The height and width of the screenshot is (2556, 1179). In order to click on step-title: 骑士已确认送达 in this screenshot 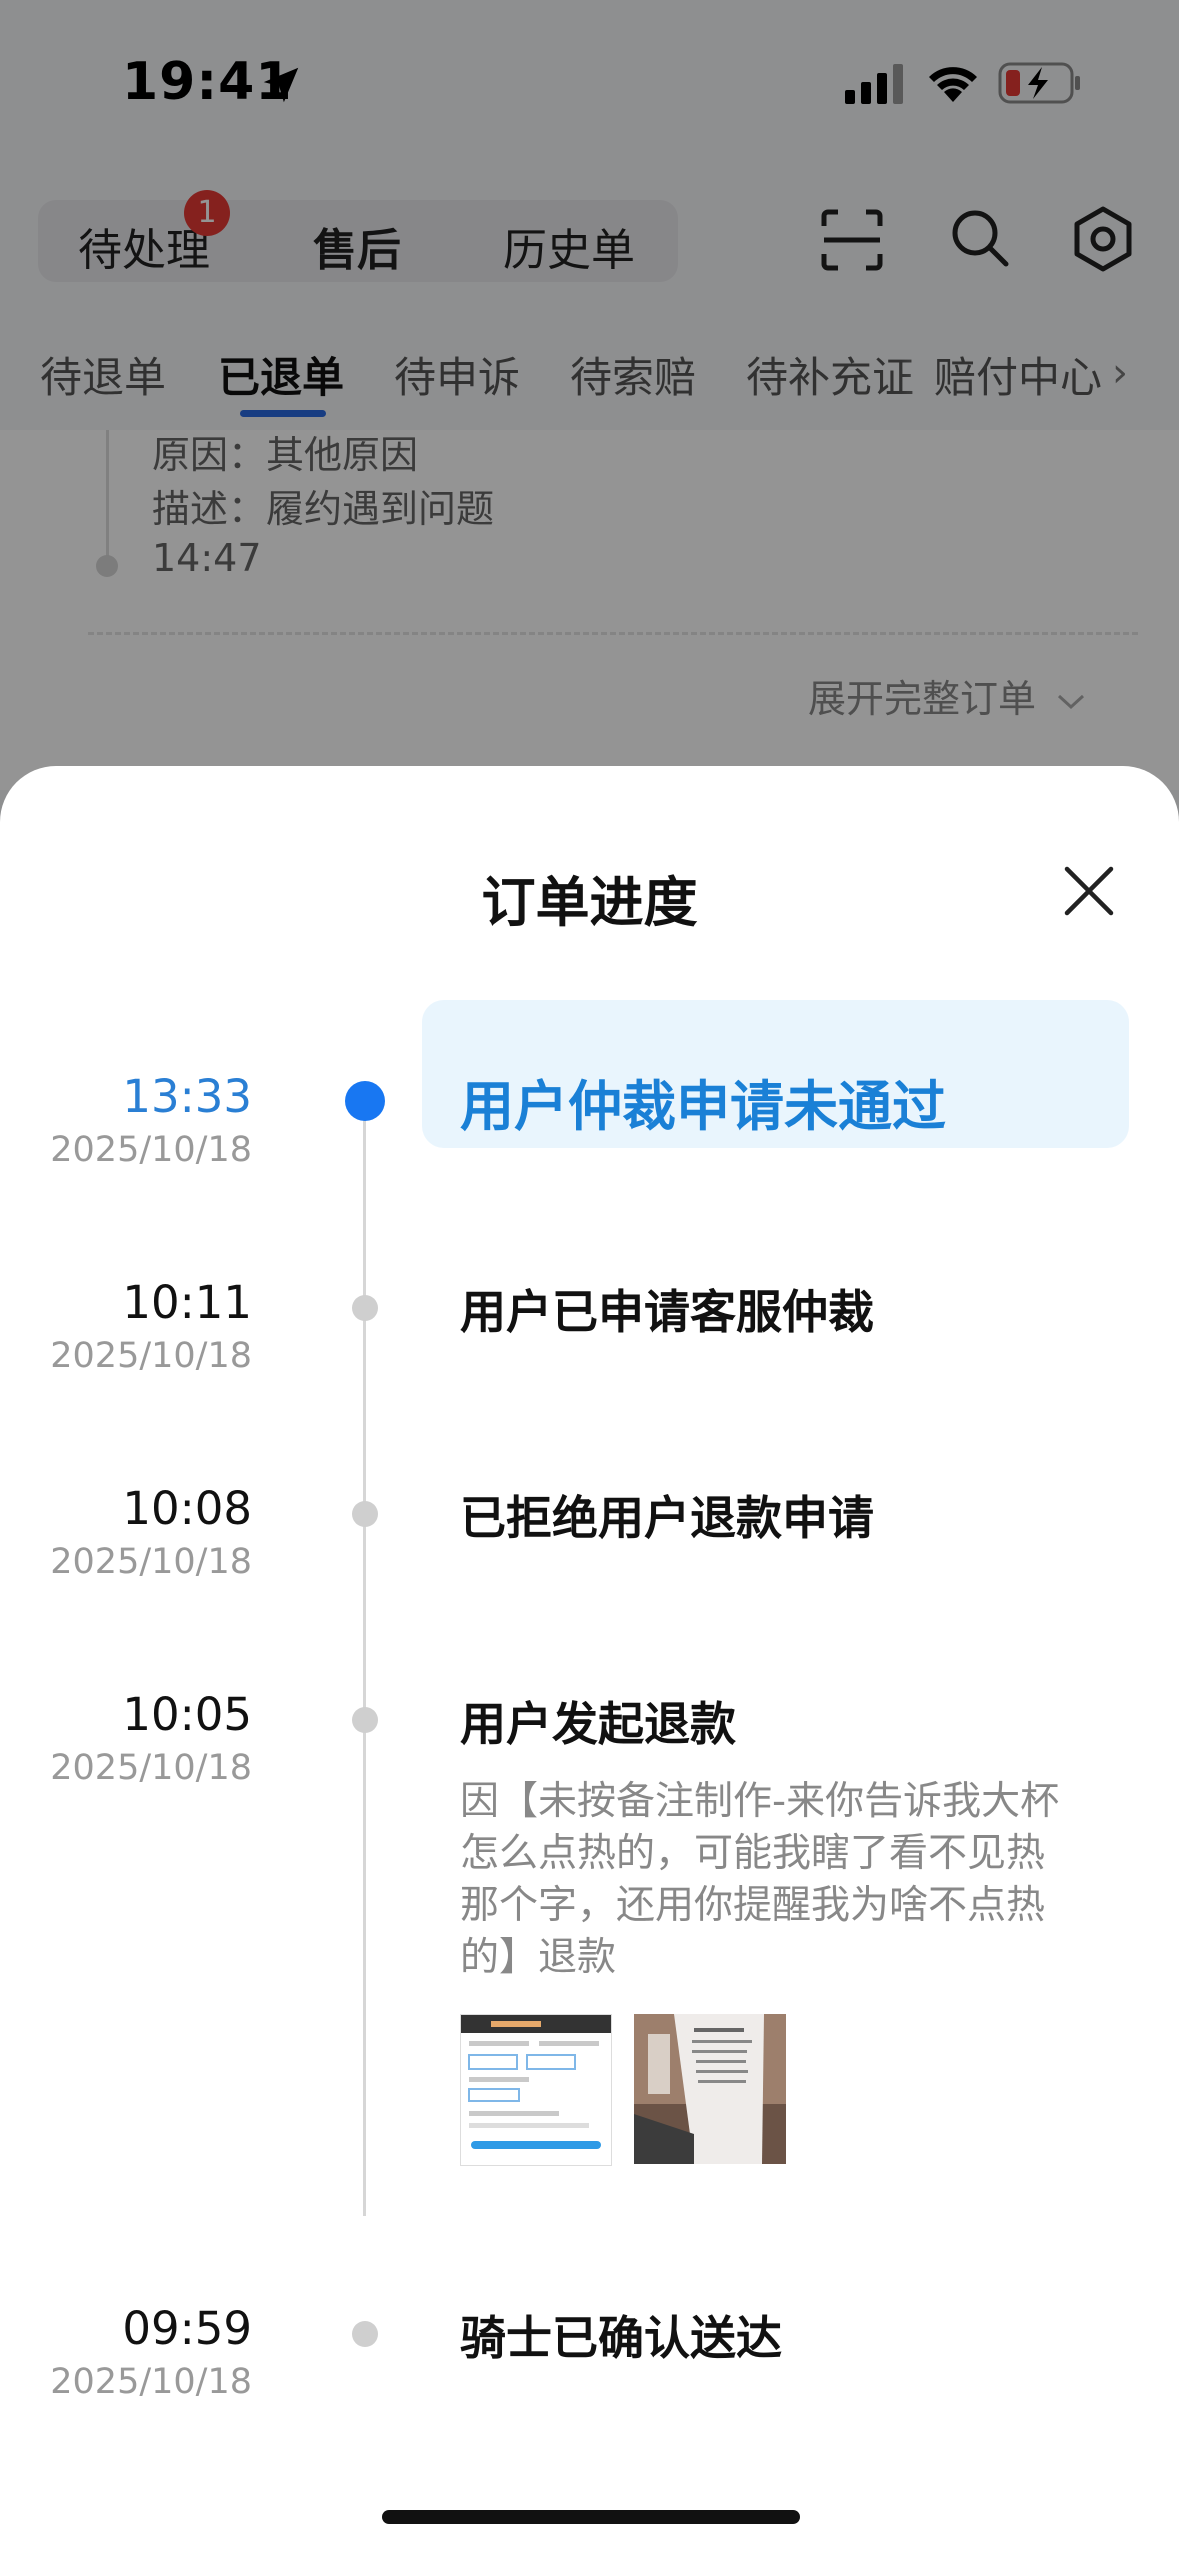, I will do `click(621, 2338)`.